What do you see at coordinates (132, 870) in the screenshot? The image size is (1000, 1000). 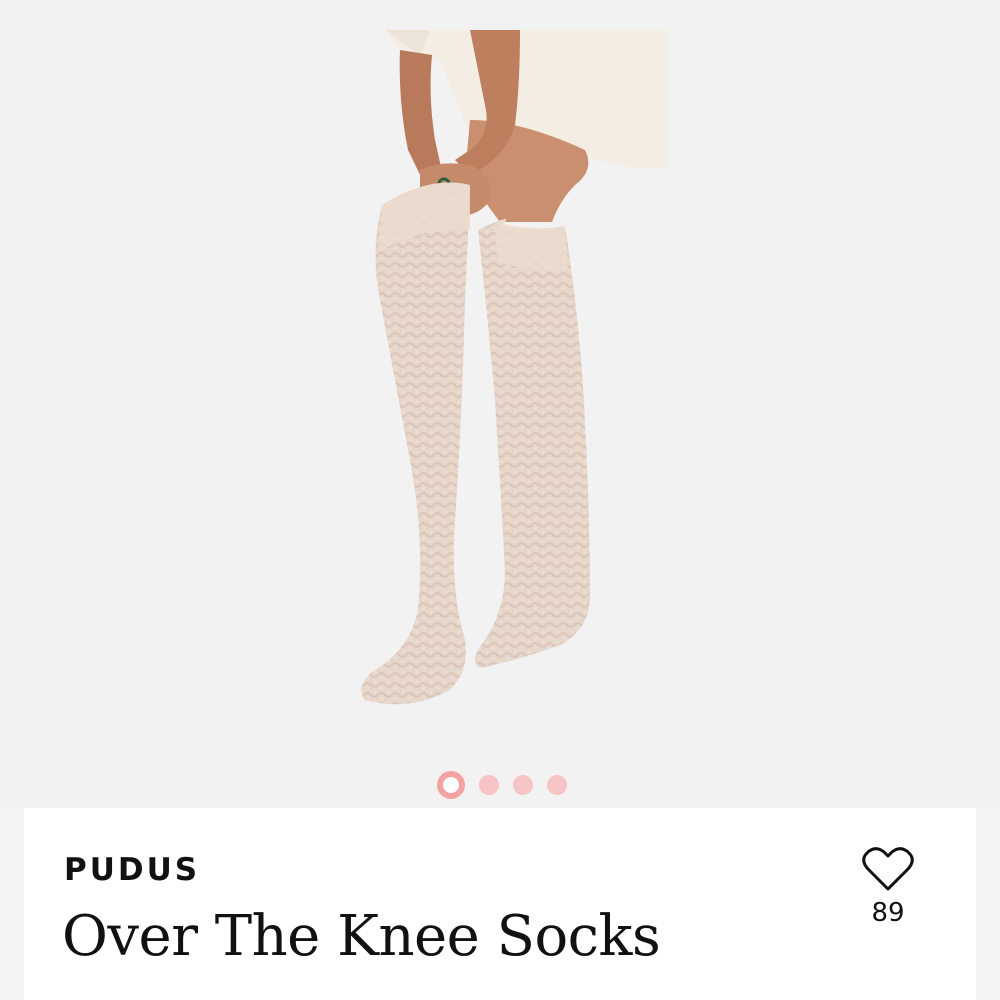 I see `brand-name: PUDUS` at bounding box center [132, 870].